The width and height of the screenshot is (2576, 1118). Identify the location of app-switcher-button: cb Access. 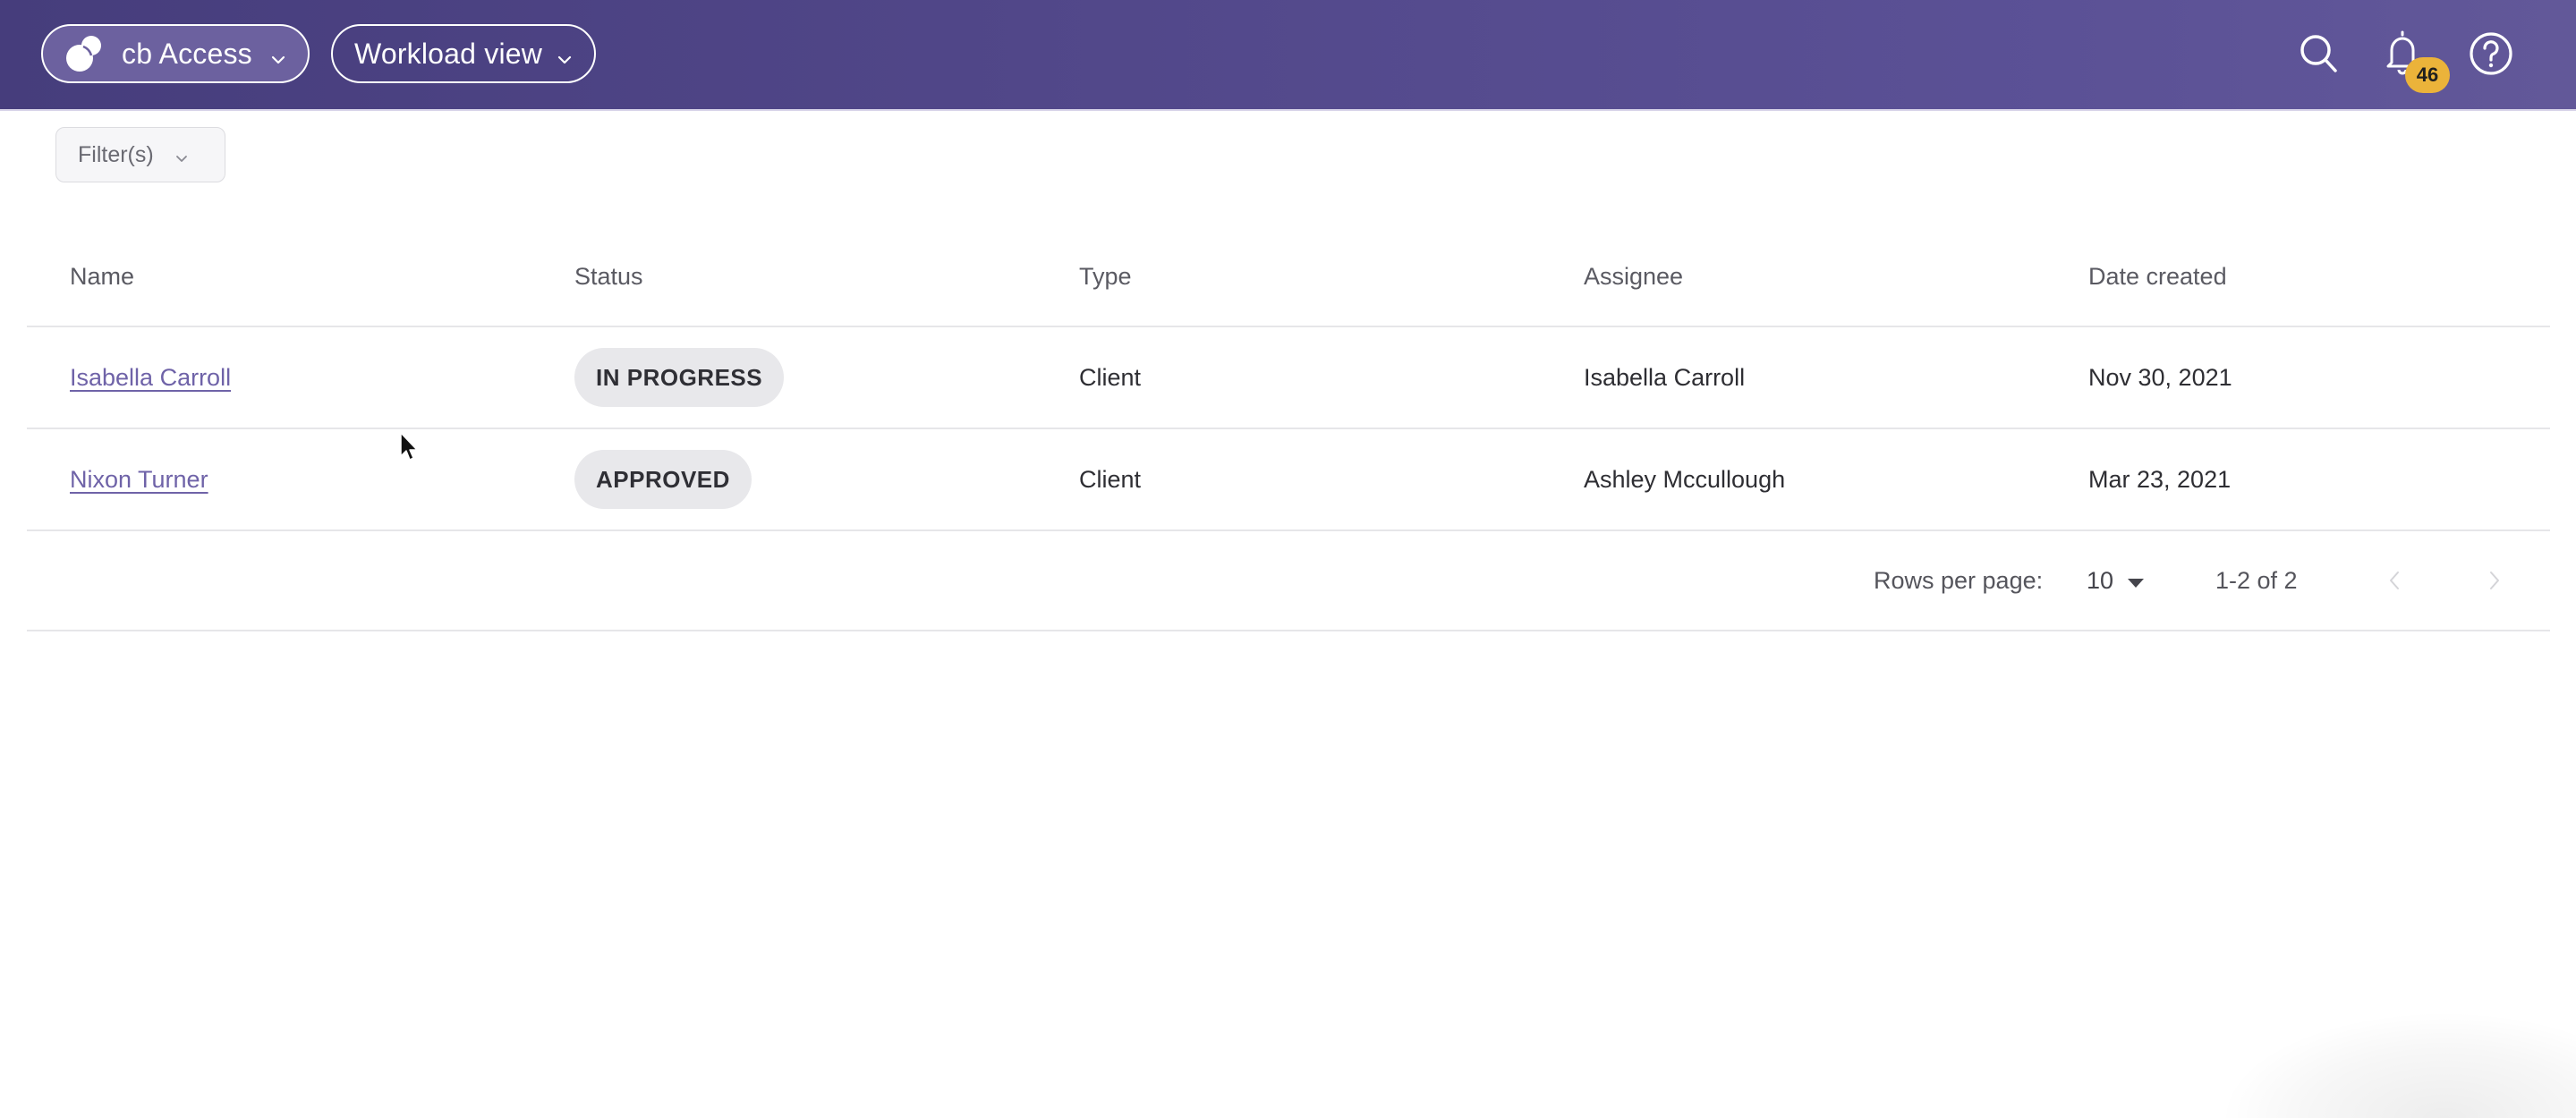
(175, 53).